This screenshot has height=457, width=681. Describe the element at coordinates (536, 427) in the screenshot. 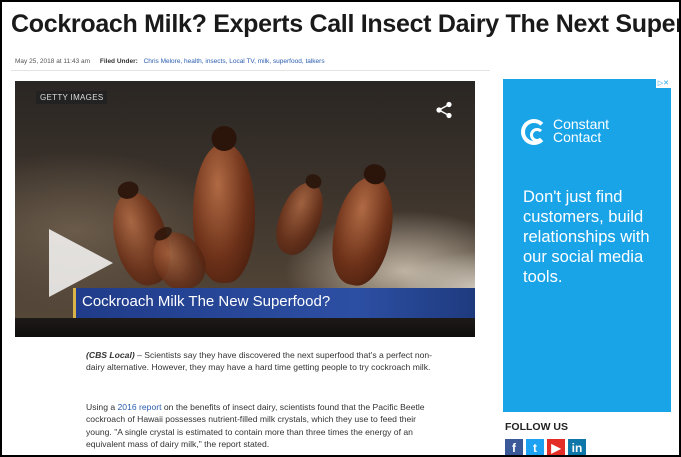

I see `follow-us-label: FOLLOW US` at that location.